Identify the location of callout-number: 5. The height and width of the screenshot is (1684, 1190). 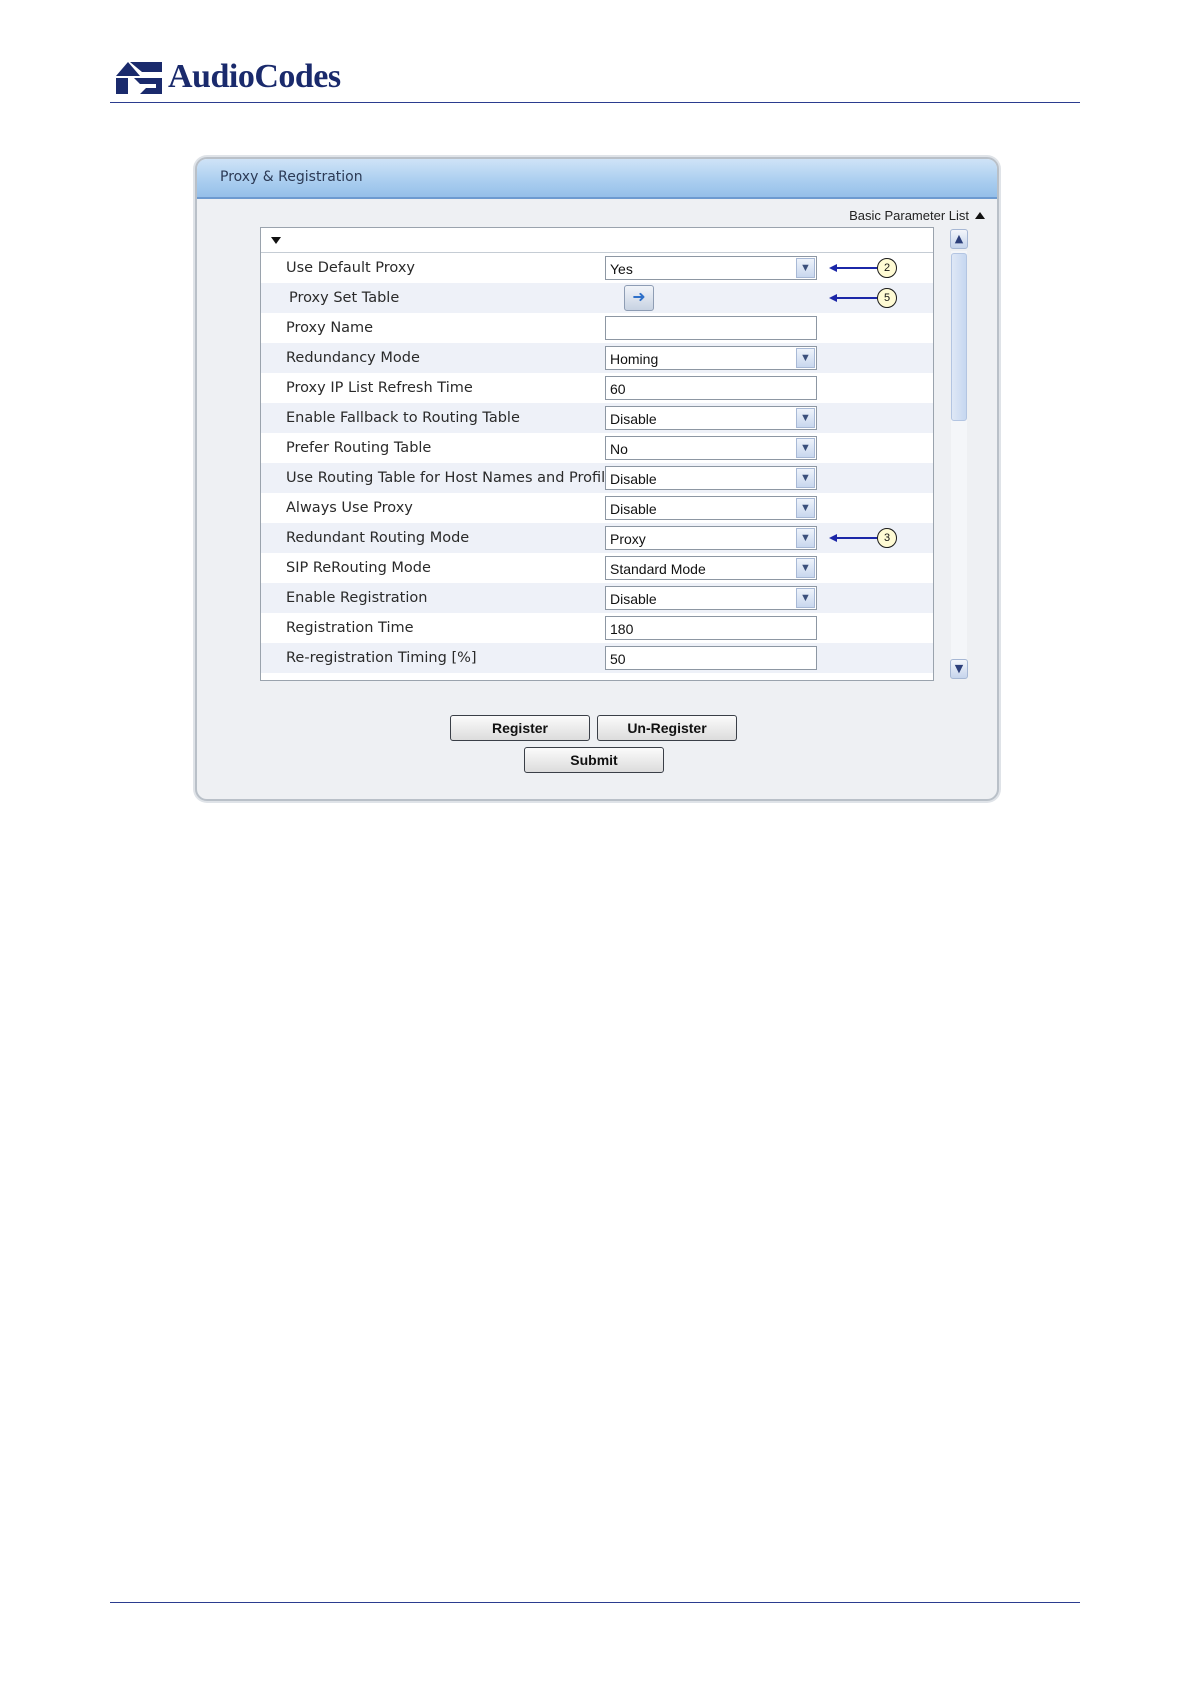
(887, 298).